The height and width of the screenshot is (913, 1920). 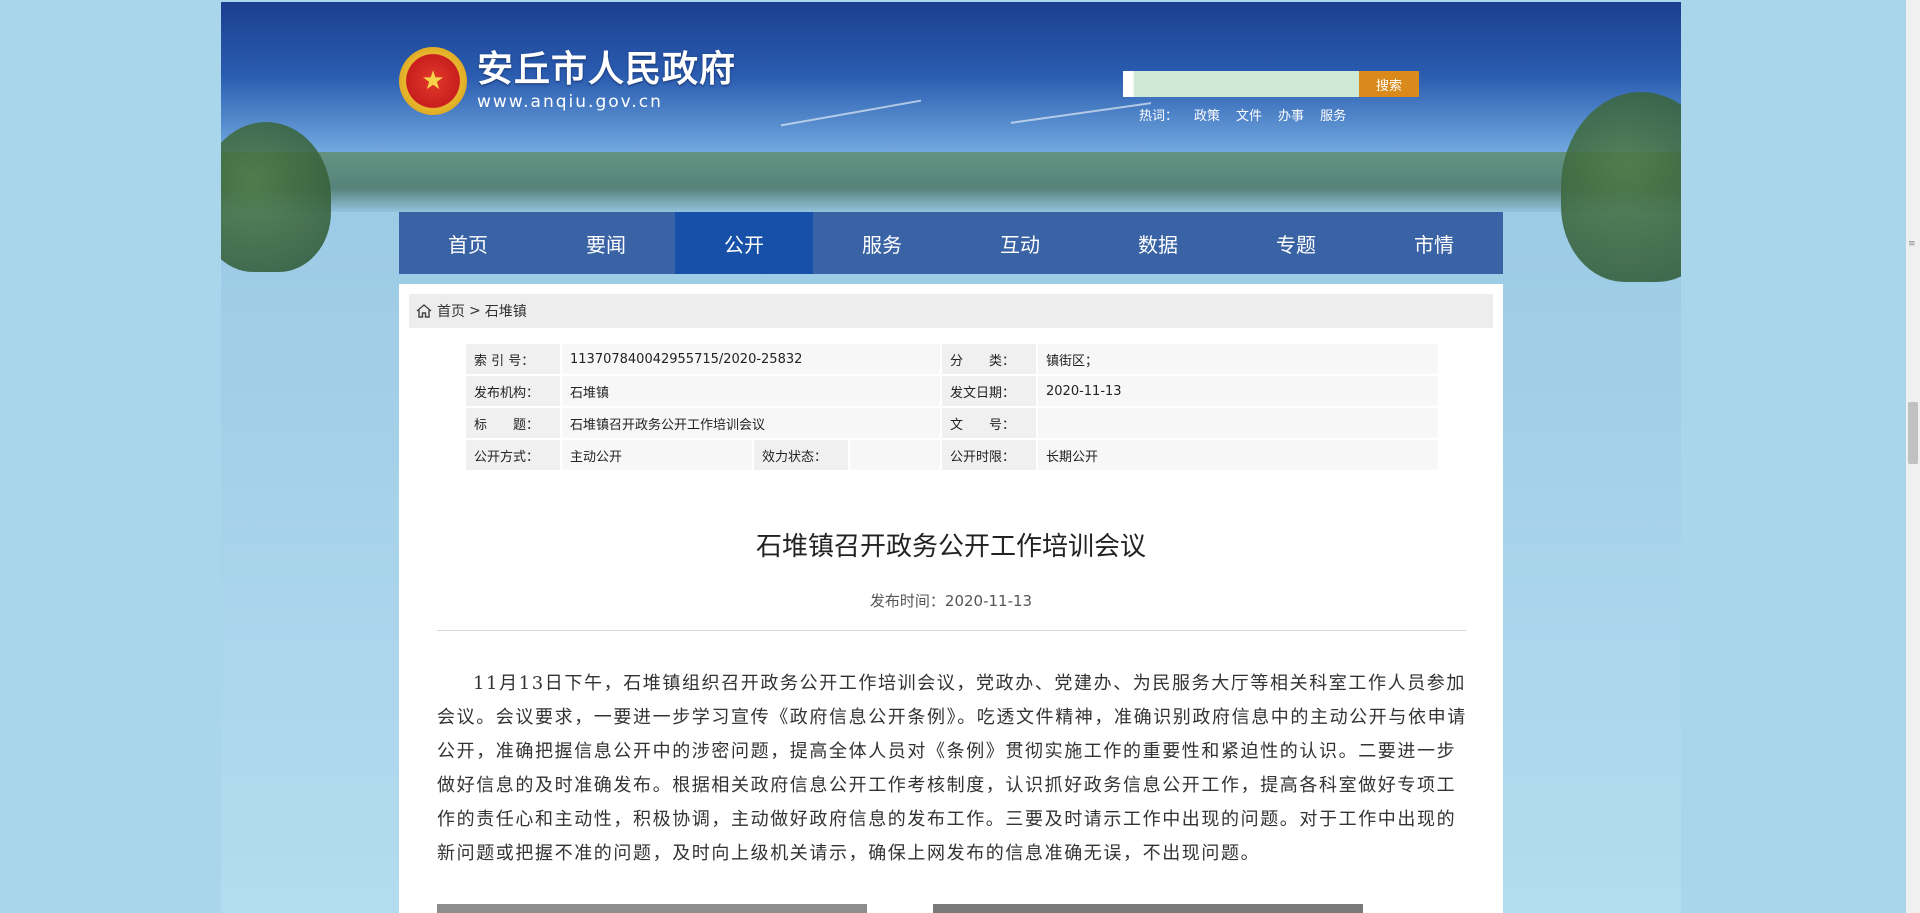 I want to click on meta-value: 石堆镇召开政务公开工作培训会议, so click(x=751, y=423).